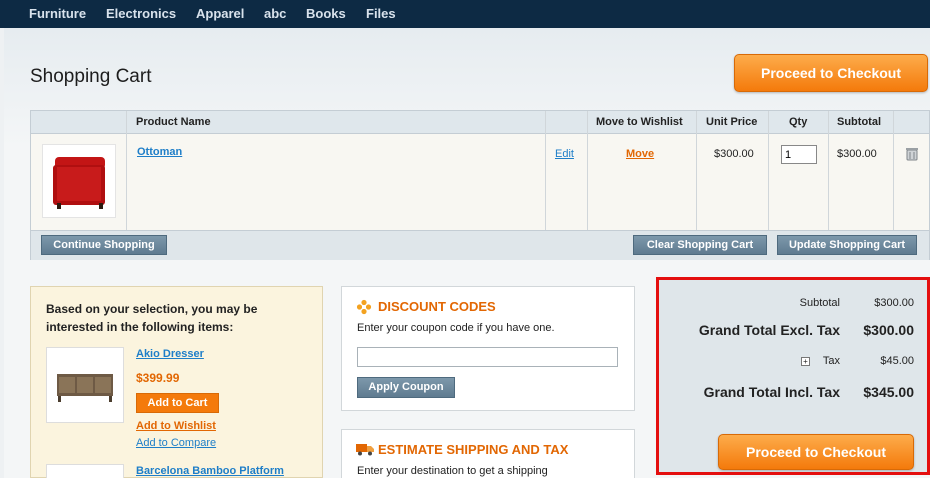 Image resolution: width=930 pixels, height=478 pixels. Describe the element at coordinates (799, 154) in the screenshot. I see `qty-input` at that location.